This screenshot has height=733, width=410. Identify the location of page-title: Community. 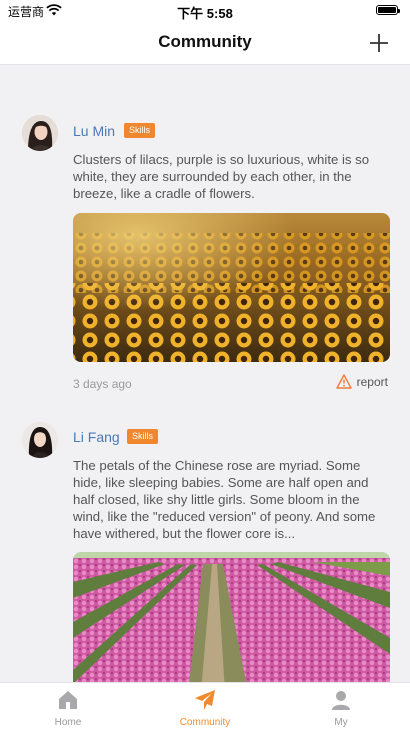
(205, 41).